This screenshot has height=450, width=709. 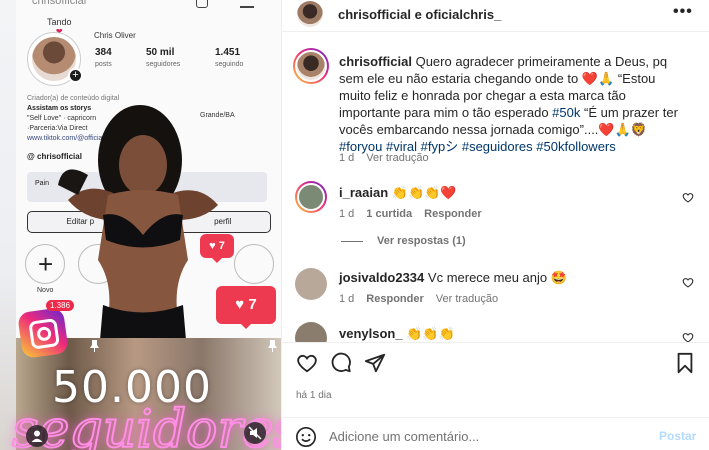 What do you see at coordinates (43, 333) in the screenshot?
I see `instagram-logo-icon` at bounding box center [43, 333].